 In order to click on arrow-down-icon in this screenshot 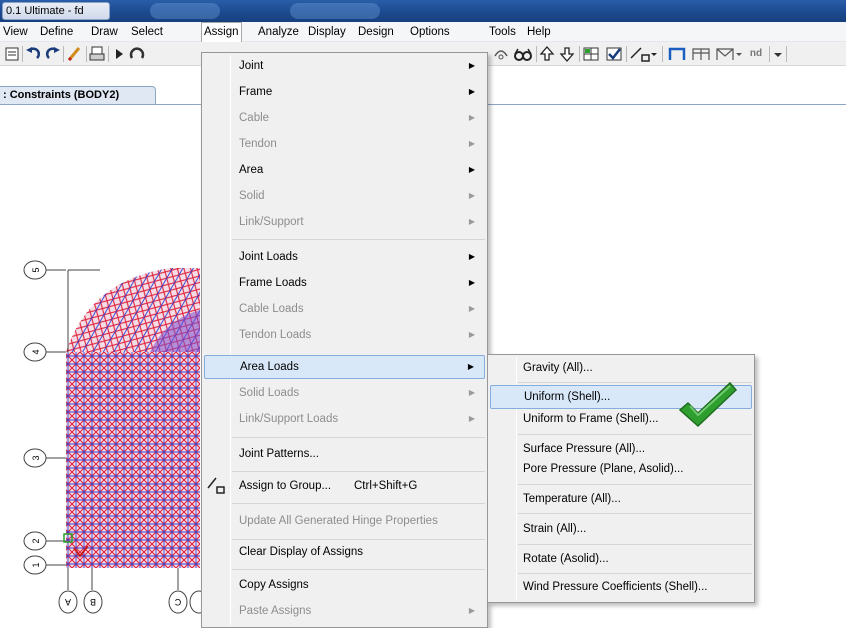, I will do `click(567, 54)`.